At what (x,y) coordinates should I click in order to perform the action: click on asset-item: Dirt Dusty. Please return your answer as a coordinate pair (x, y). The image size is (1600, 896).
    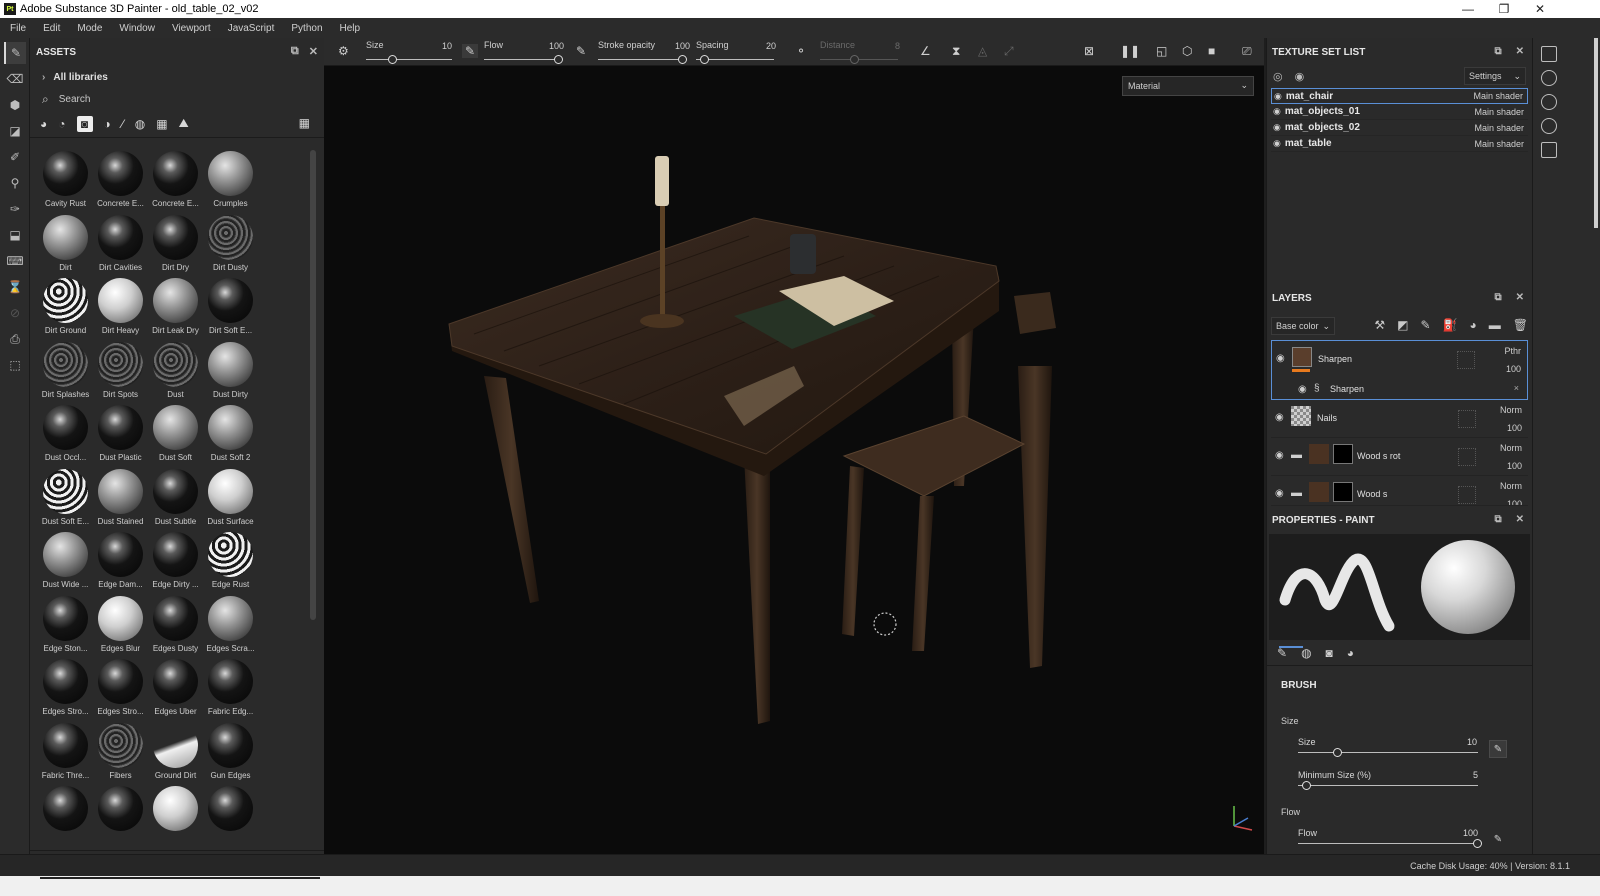
    Looking at the image, I should click on (230, 246).